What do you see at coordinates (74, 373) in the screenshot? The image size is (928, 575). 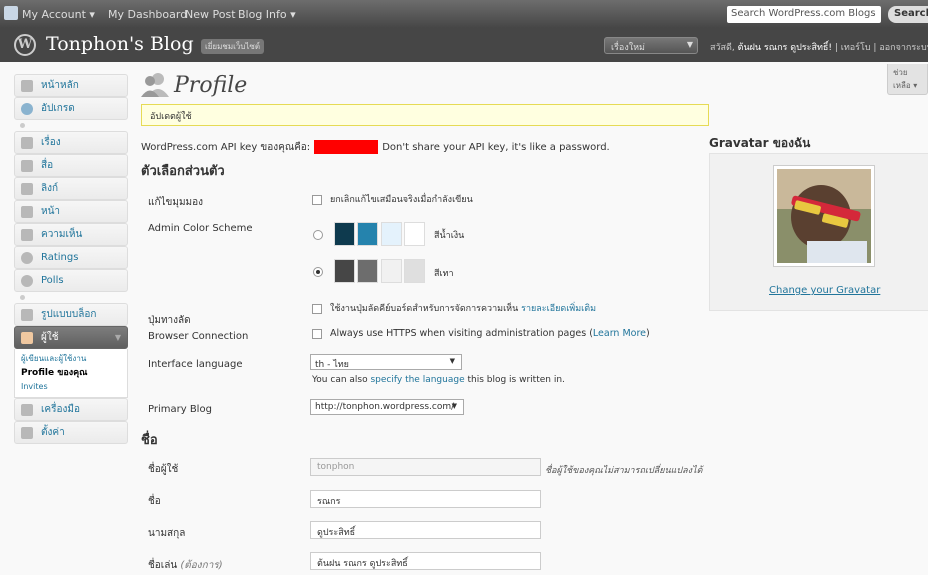 I see `submenu-your-profile: Profile ของคุณ` at bounding box center [74, 373].